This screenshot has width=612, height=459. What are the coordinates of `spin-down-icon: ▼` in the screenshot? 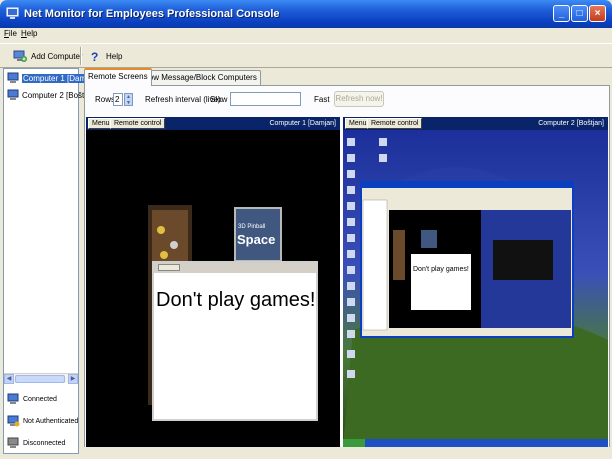 It's located at (128, 103).